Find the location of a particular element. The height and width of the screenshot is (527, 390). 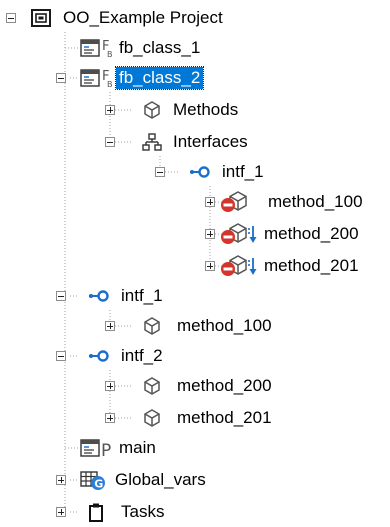

tree-node-main: P main is located at coordinates (119, 448).